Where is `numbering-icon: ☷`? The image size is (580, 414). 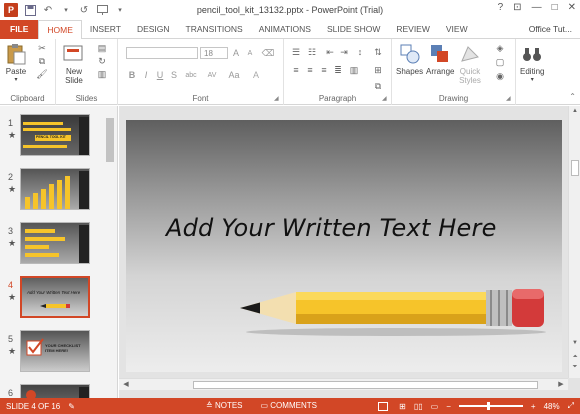
numbering-icon: ☷ is located at coordinates (312, 52).